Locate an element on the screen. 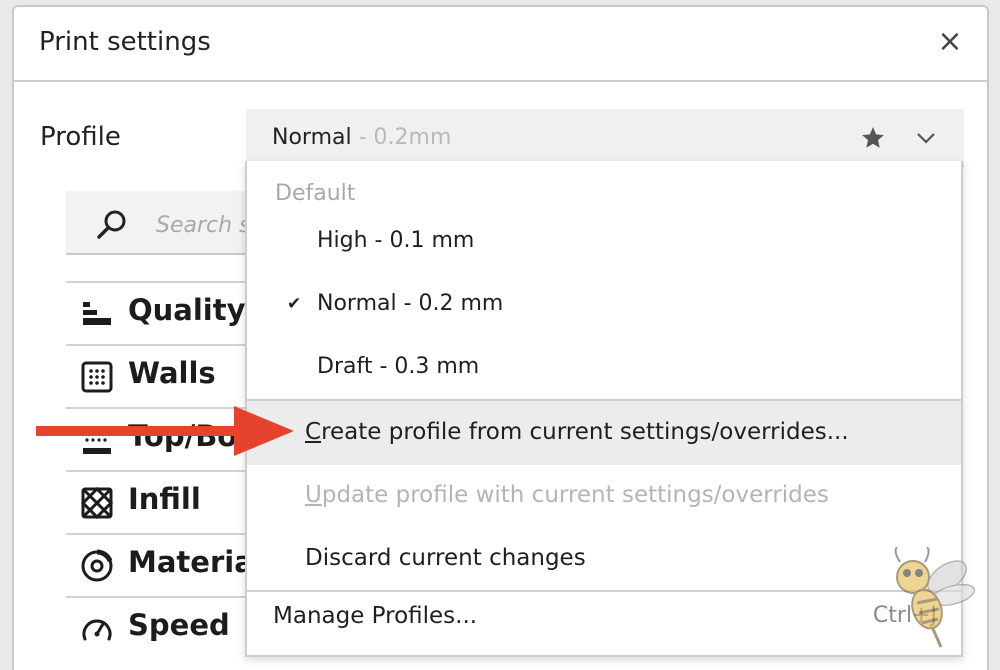 This screenshot has width=1000, height=670. category-infill: Infill is located at coordinates (166, 501).